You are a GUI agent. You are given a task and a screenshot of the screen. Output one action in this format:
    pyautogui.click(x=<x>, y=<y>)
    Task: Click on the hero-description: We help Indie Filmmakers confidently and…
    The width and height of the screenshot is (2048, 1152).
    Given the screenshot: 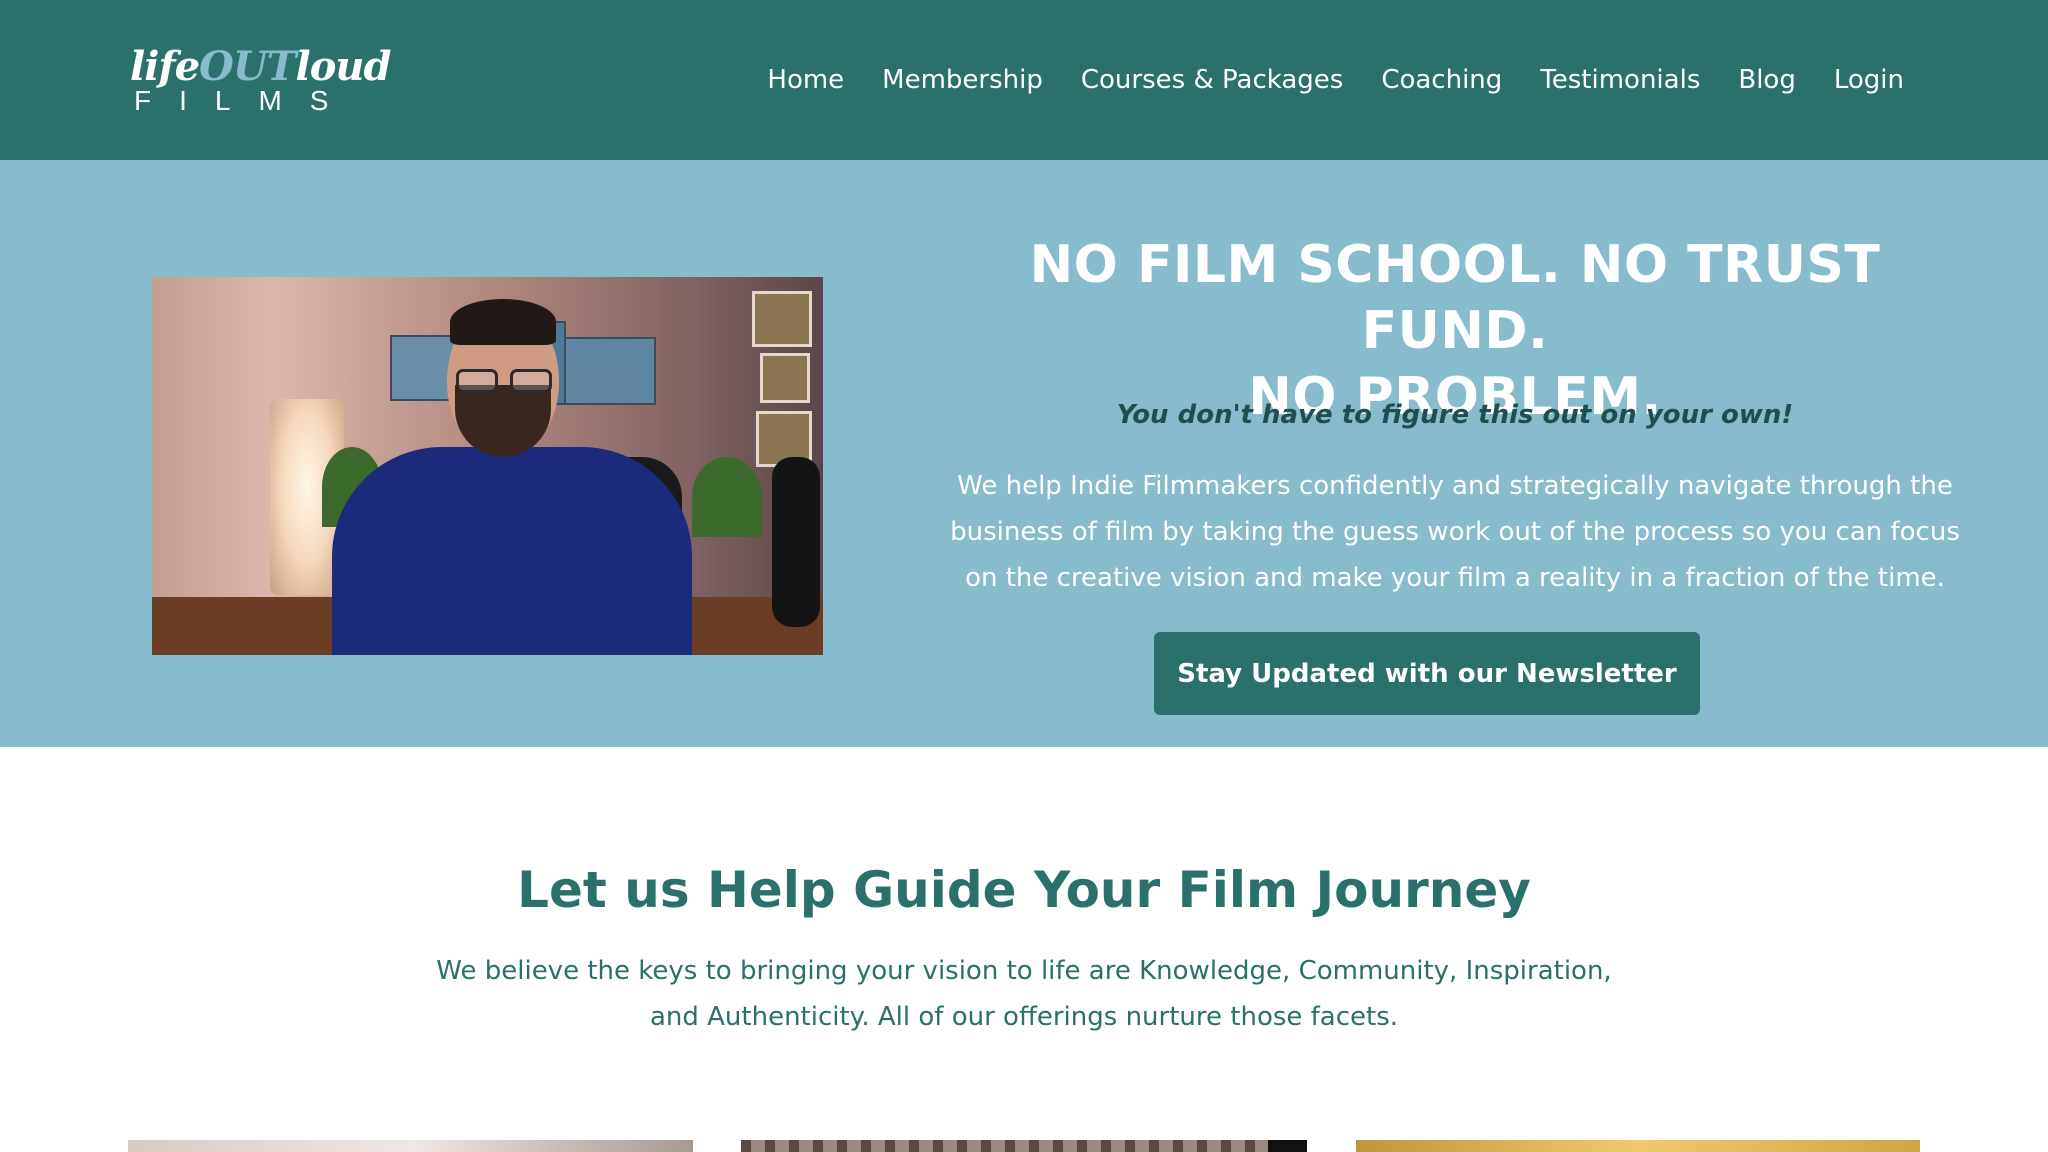 What is the action you would take?
    pyautogui.click(x=1455, y=532)
    